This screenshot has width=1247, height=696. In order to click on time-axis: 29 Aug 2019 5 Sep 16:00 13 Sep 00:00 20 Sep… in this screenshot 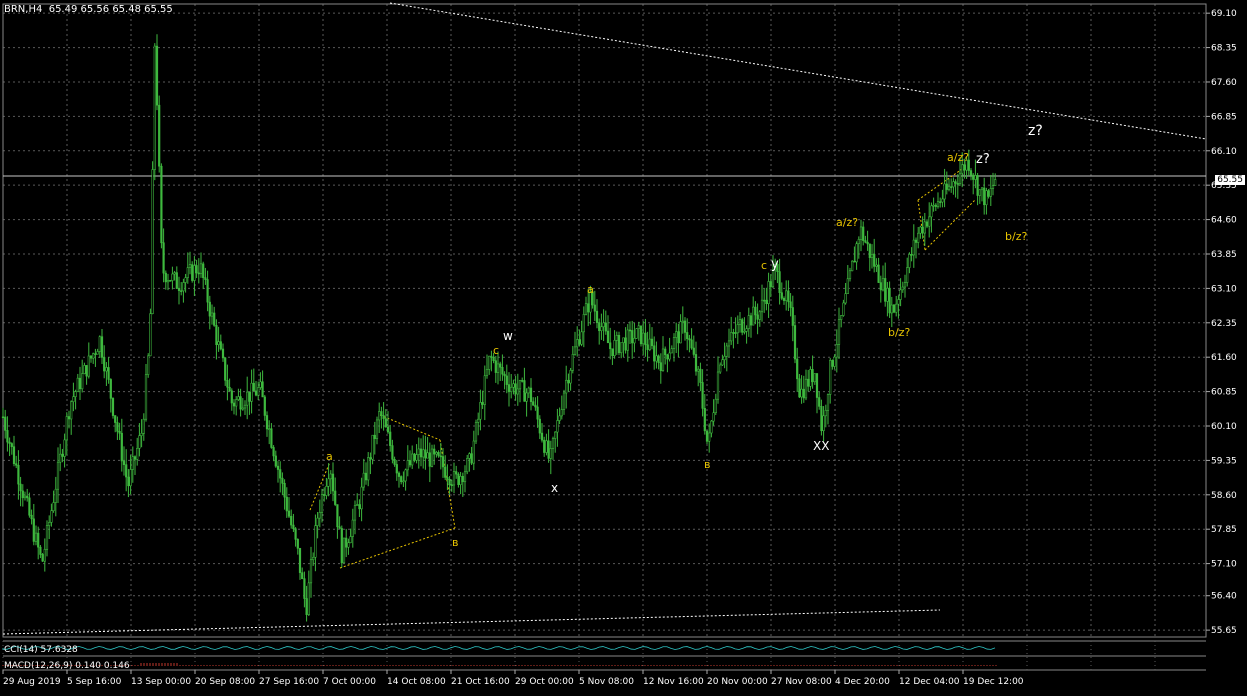, I will do `click(604, 678)`.